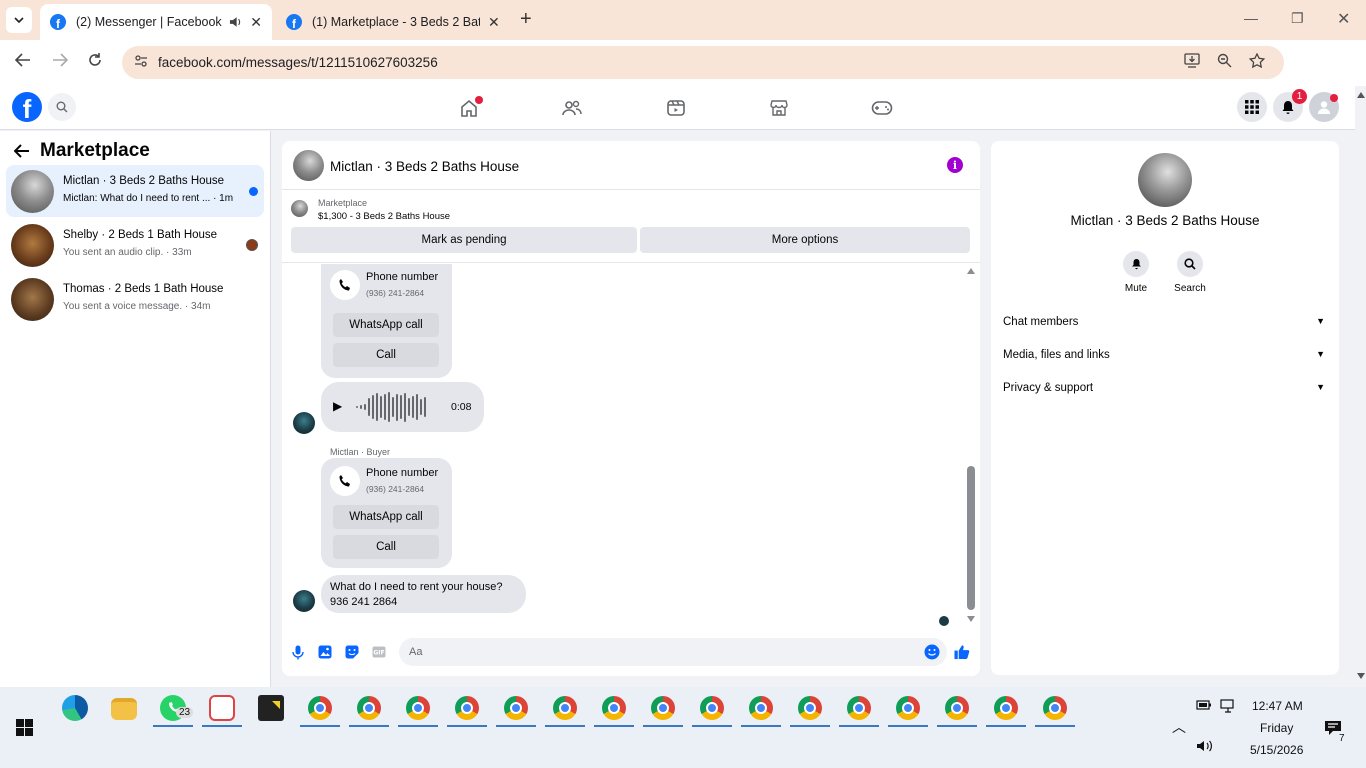 The width and height of the screenshot is (1366, 768). What do you see at coordinates (1166, 392) in the screenshot?
I see `section-privacy-support: Privacy & support ▼` at bounding box center [1166, 392].